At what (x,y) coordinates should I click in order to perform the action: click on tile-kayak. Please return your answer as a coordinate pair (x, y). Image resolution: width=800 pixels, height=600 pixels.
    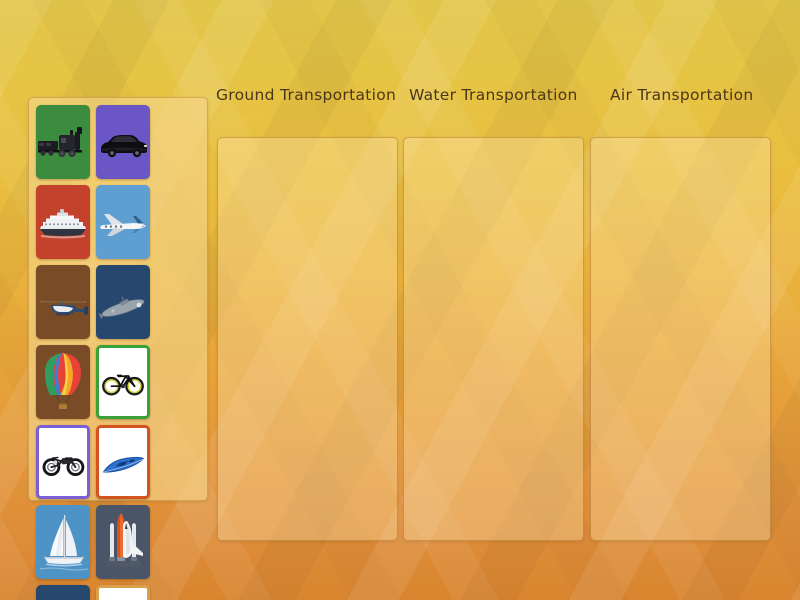
    Looking at the image, I should click on (123, 462).